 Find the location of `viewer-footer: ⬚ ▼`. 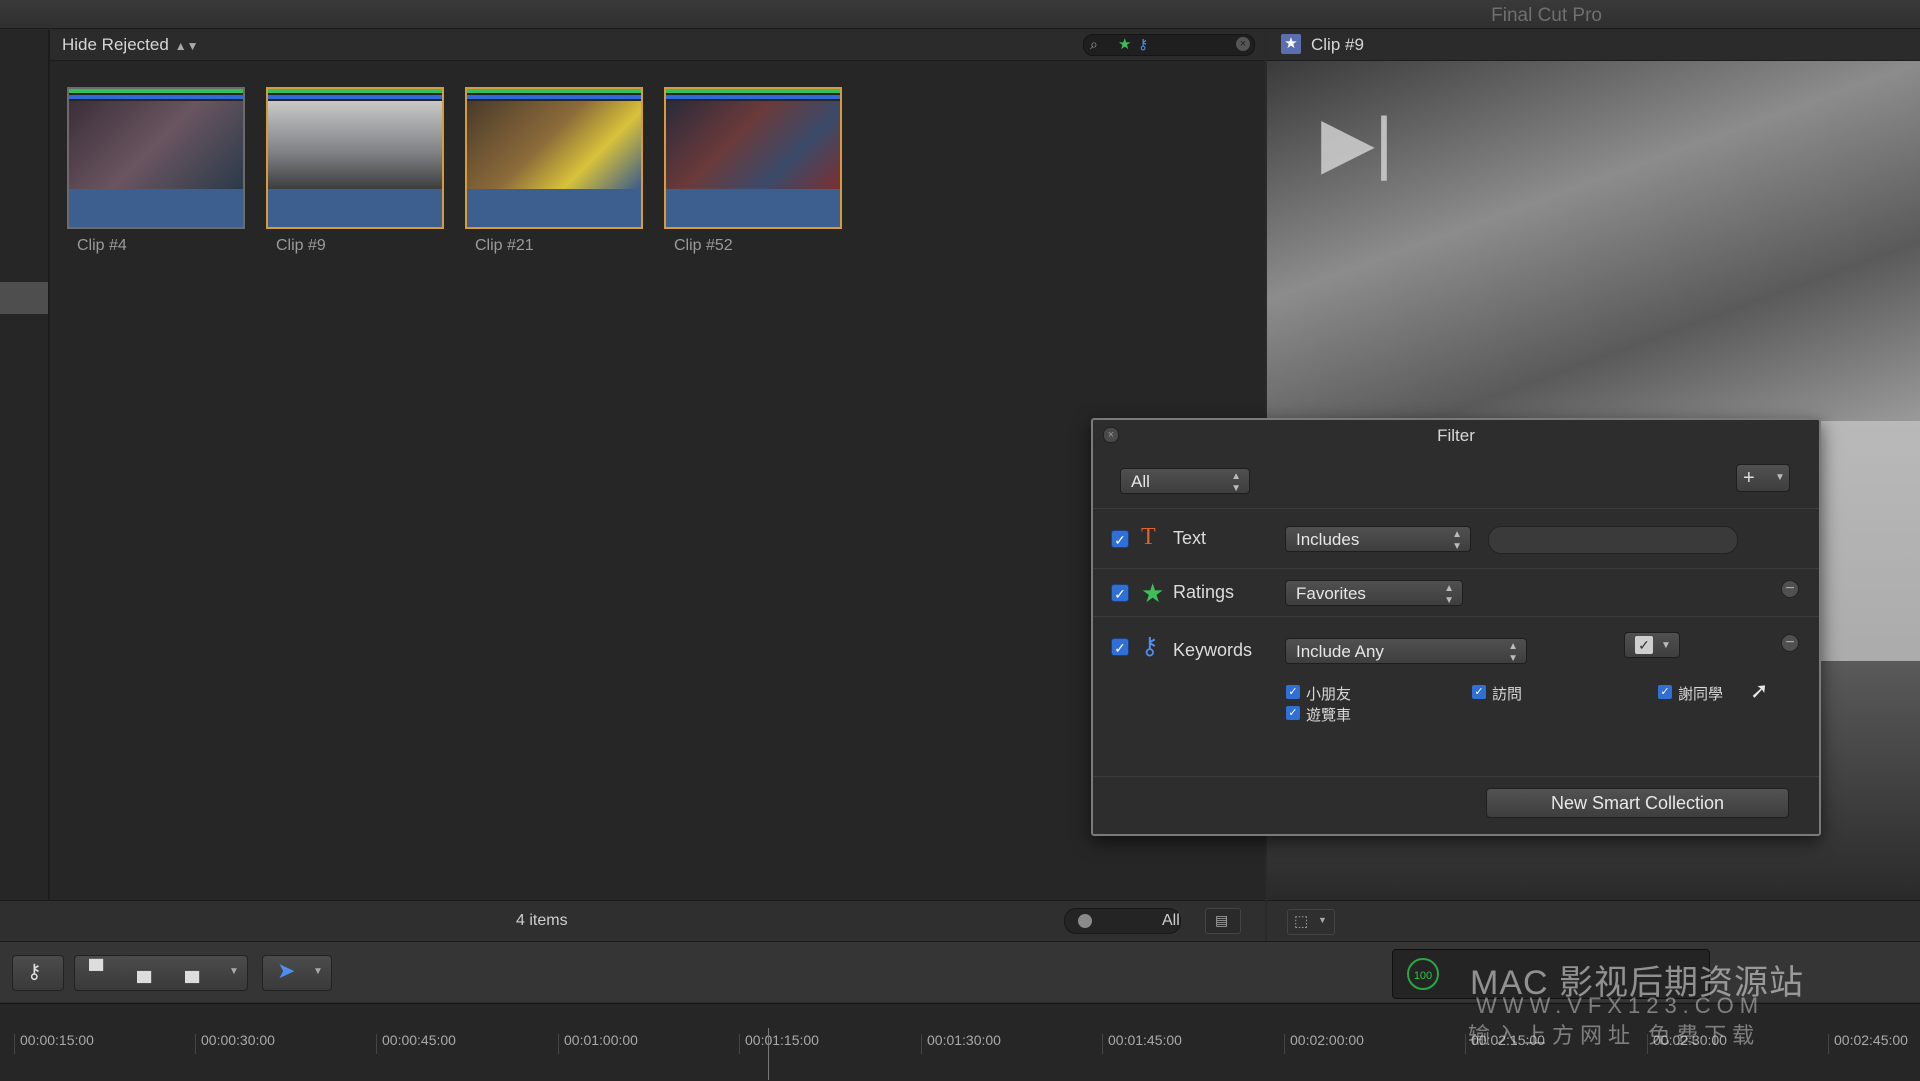

viewer-footer: ⬚ ▼ is located at coordinates (1593, 920).